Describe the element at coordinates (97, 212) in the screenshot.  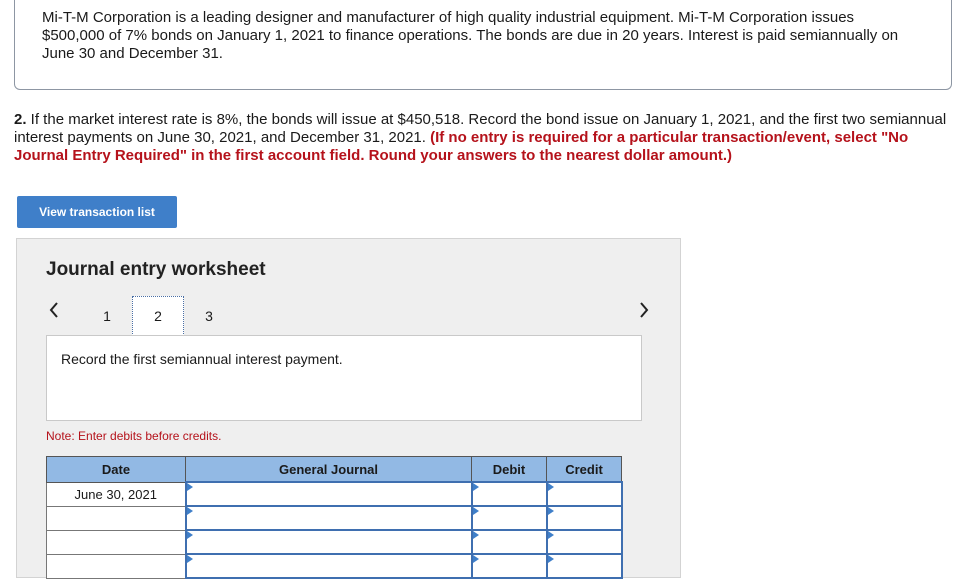
I see `view-transaction-list-button: View transaction list` at that location.